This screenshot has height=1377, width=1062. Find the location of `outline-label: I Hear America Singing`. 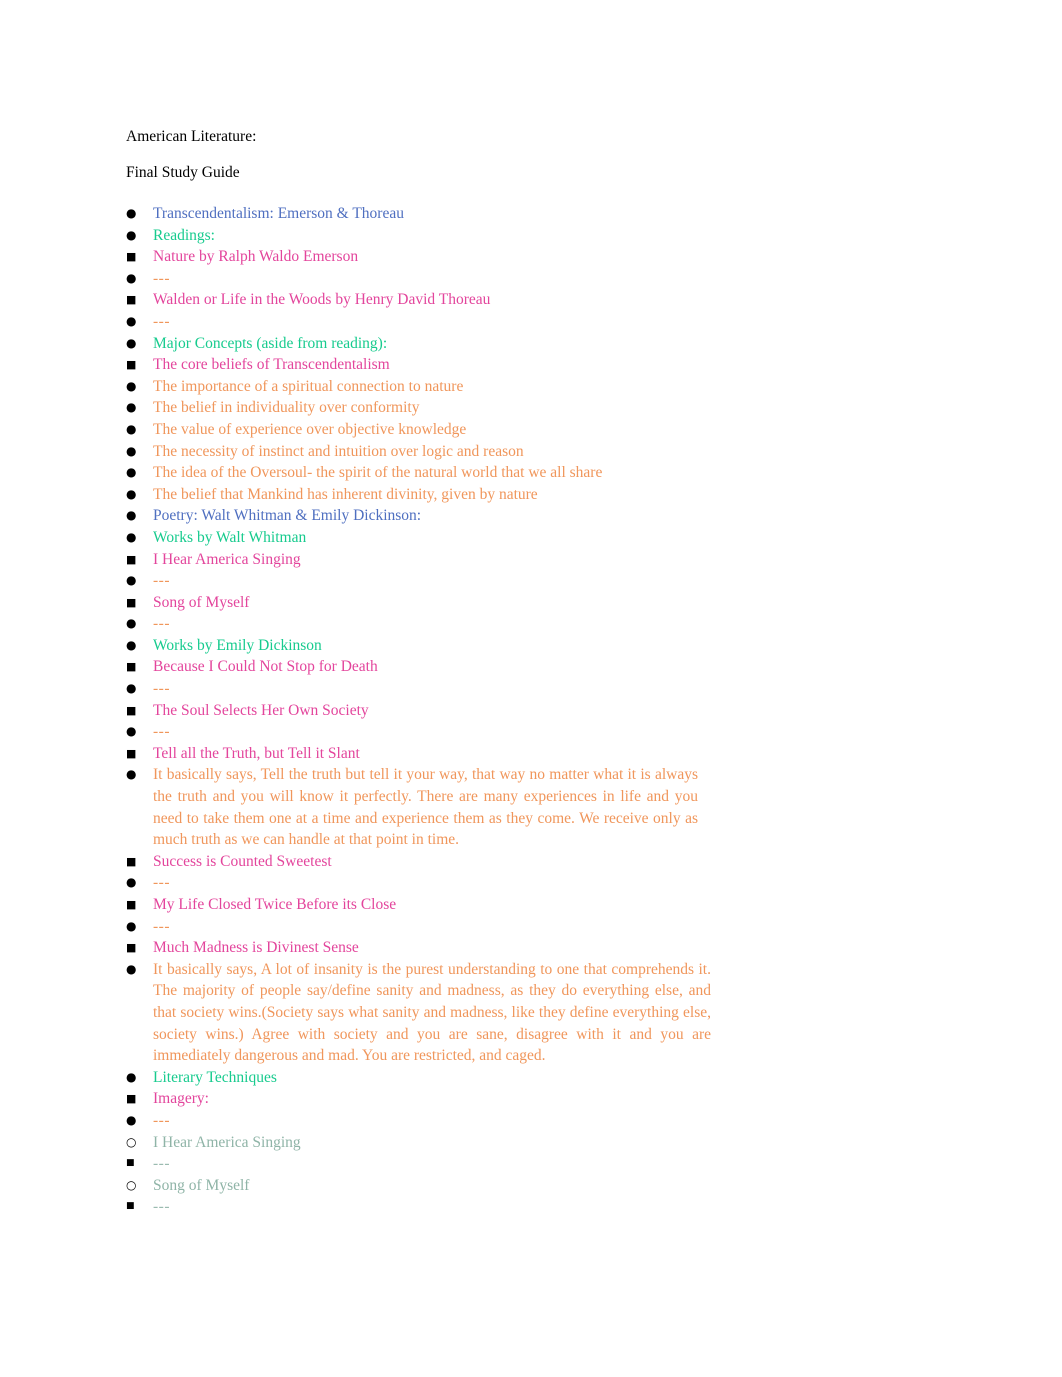

outline-label: I Hear America Singing is located at coordinates (227, 559).